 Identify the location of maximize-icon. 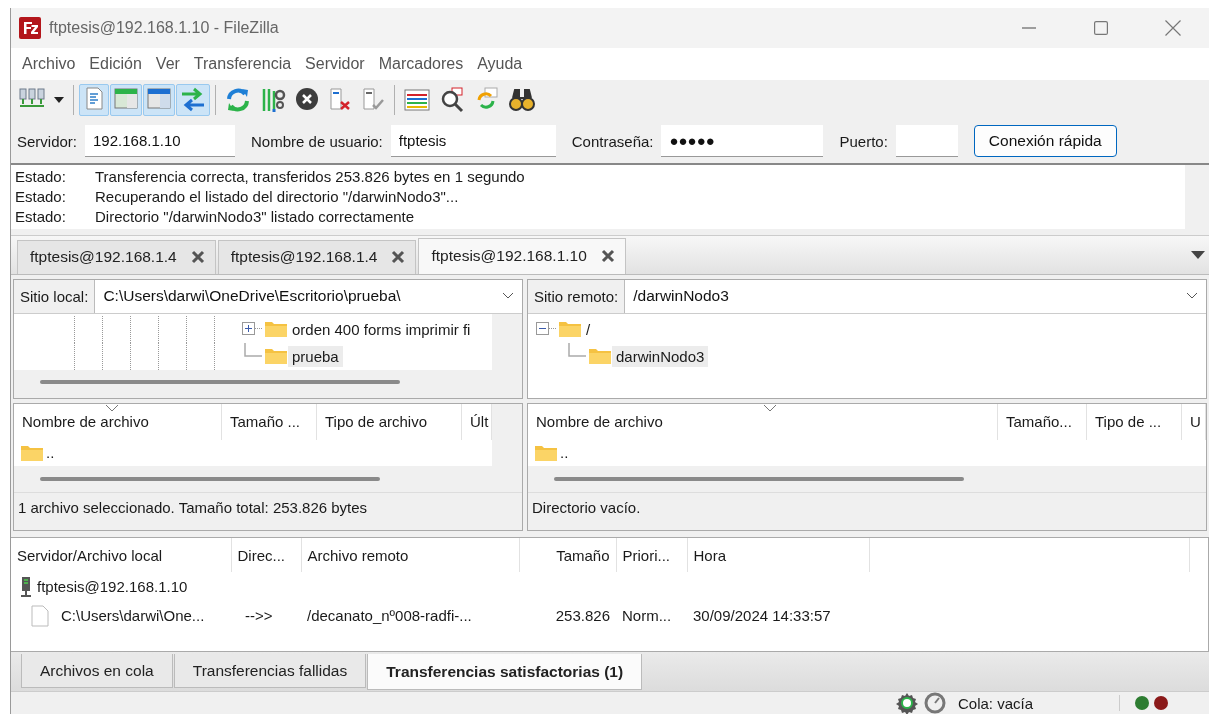
(1101, 28).